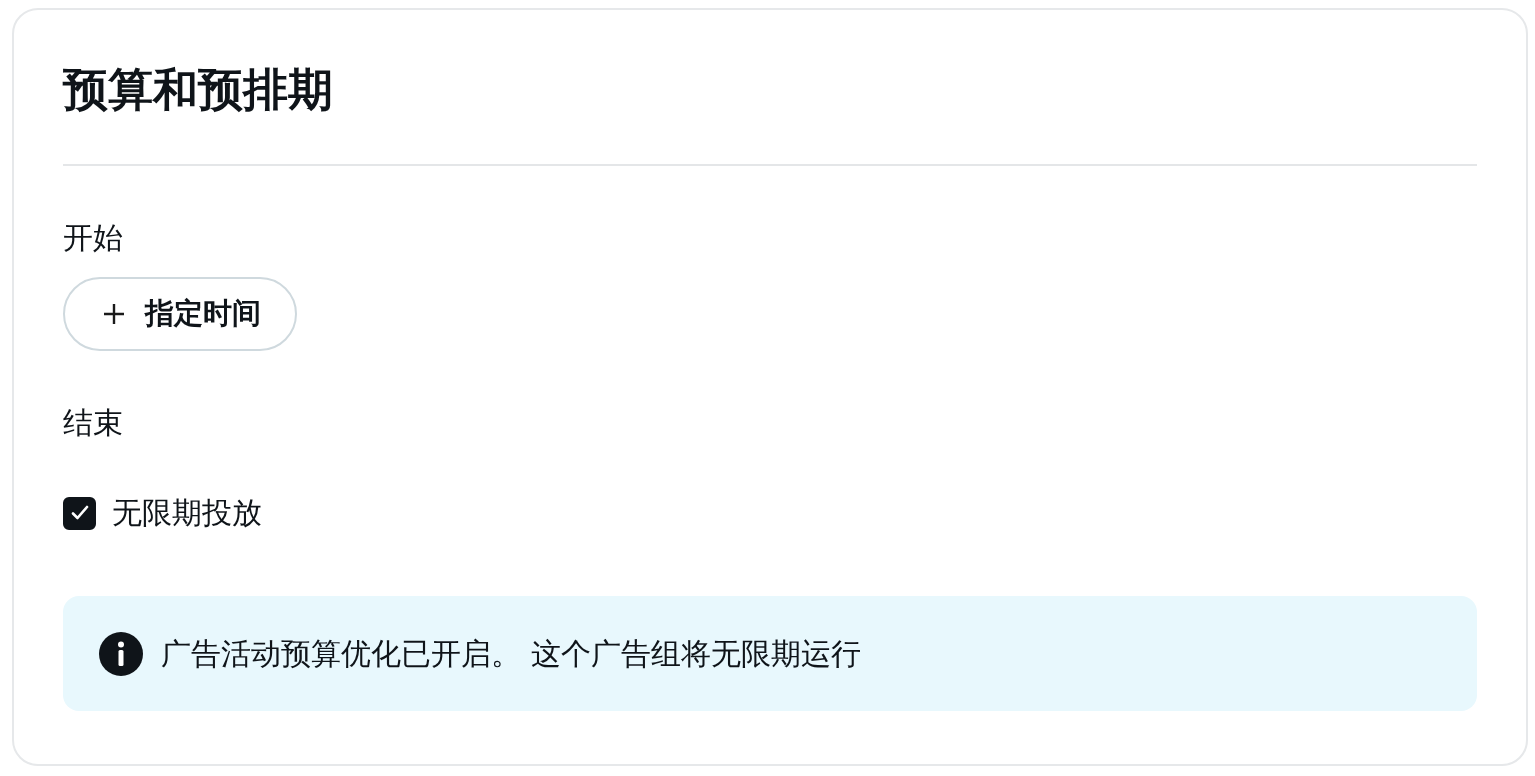 This screenshot has height=776, width=1535. Describe the element at coordinates (180, 314) in the screenshot. I see `set-time-button: 指定时间` at that location.